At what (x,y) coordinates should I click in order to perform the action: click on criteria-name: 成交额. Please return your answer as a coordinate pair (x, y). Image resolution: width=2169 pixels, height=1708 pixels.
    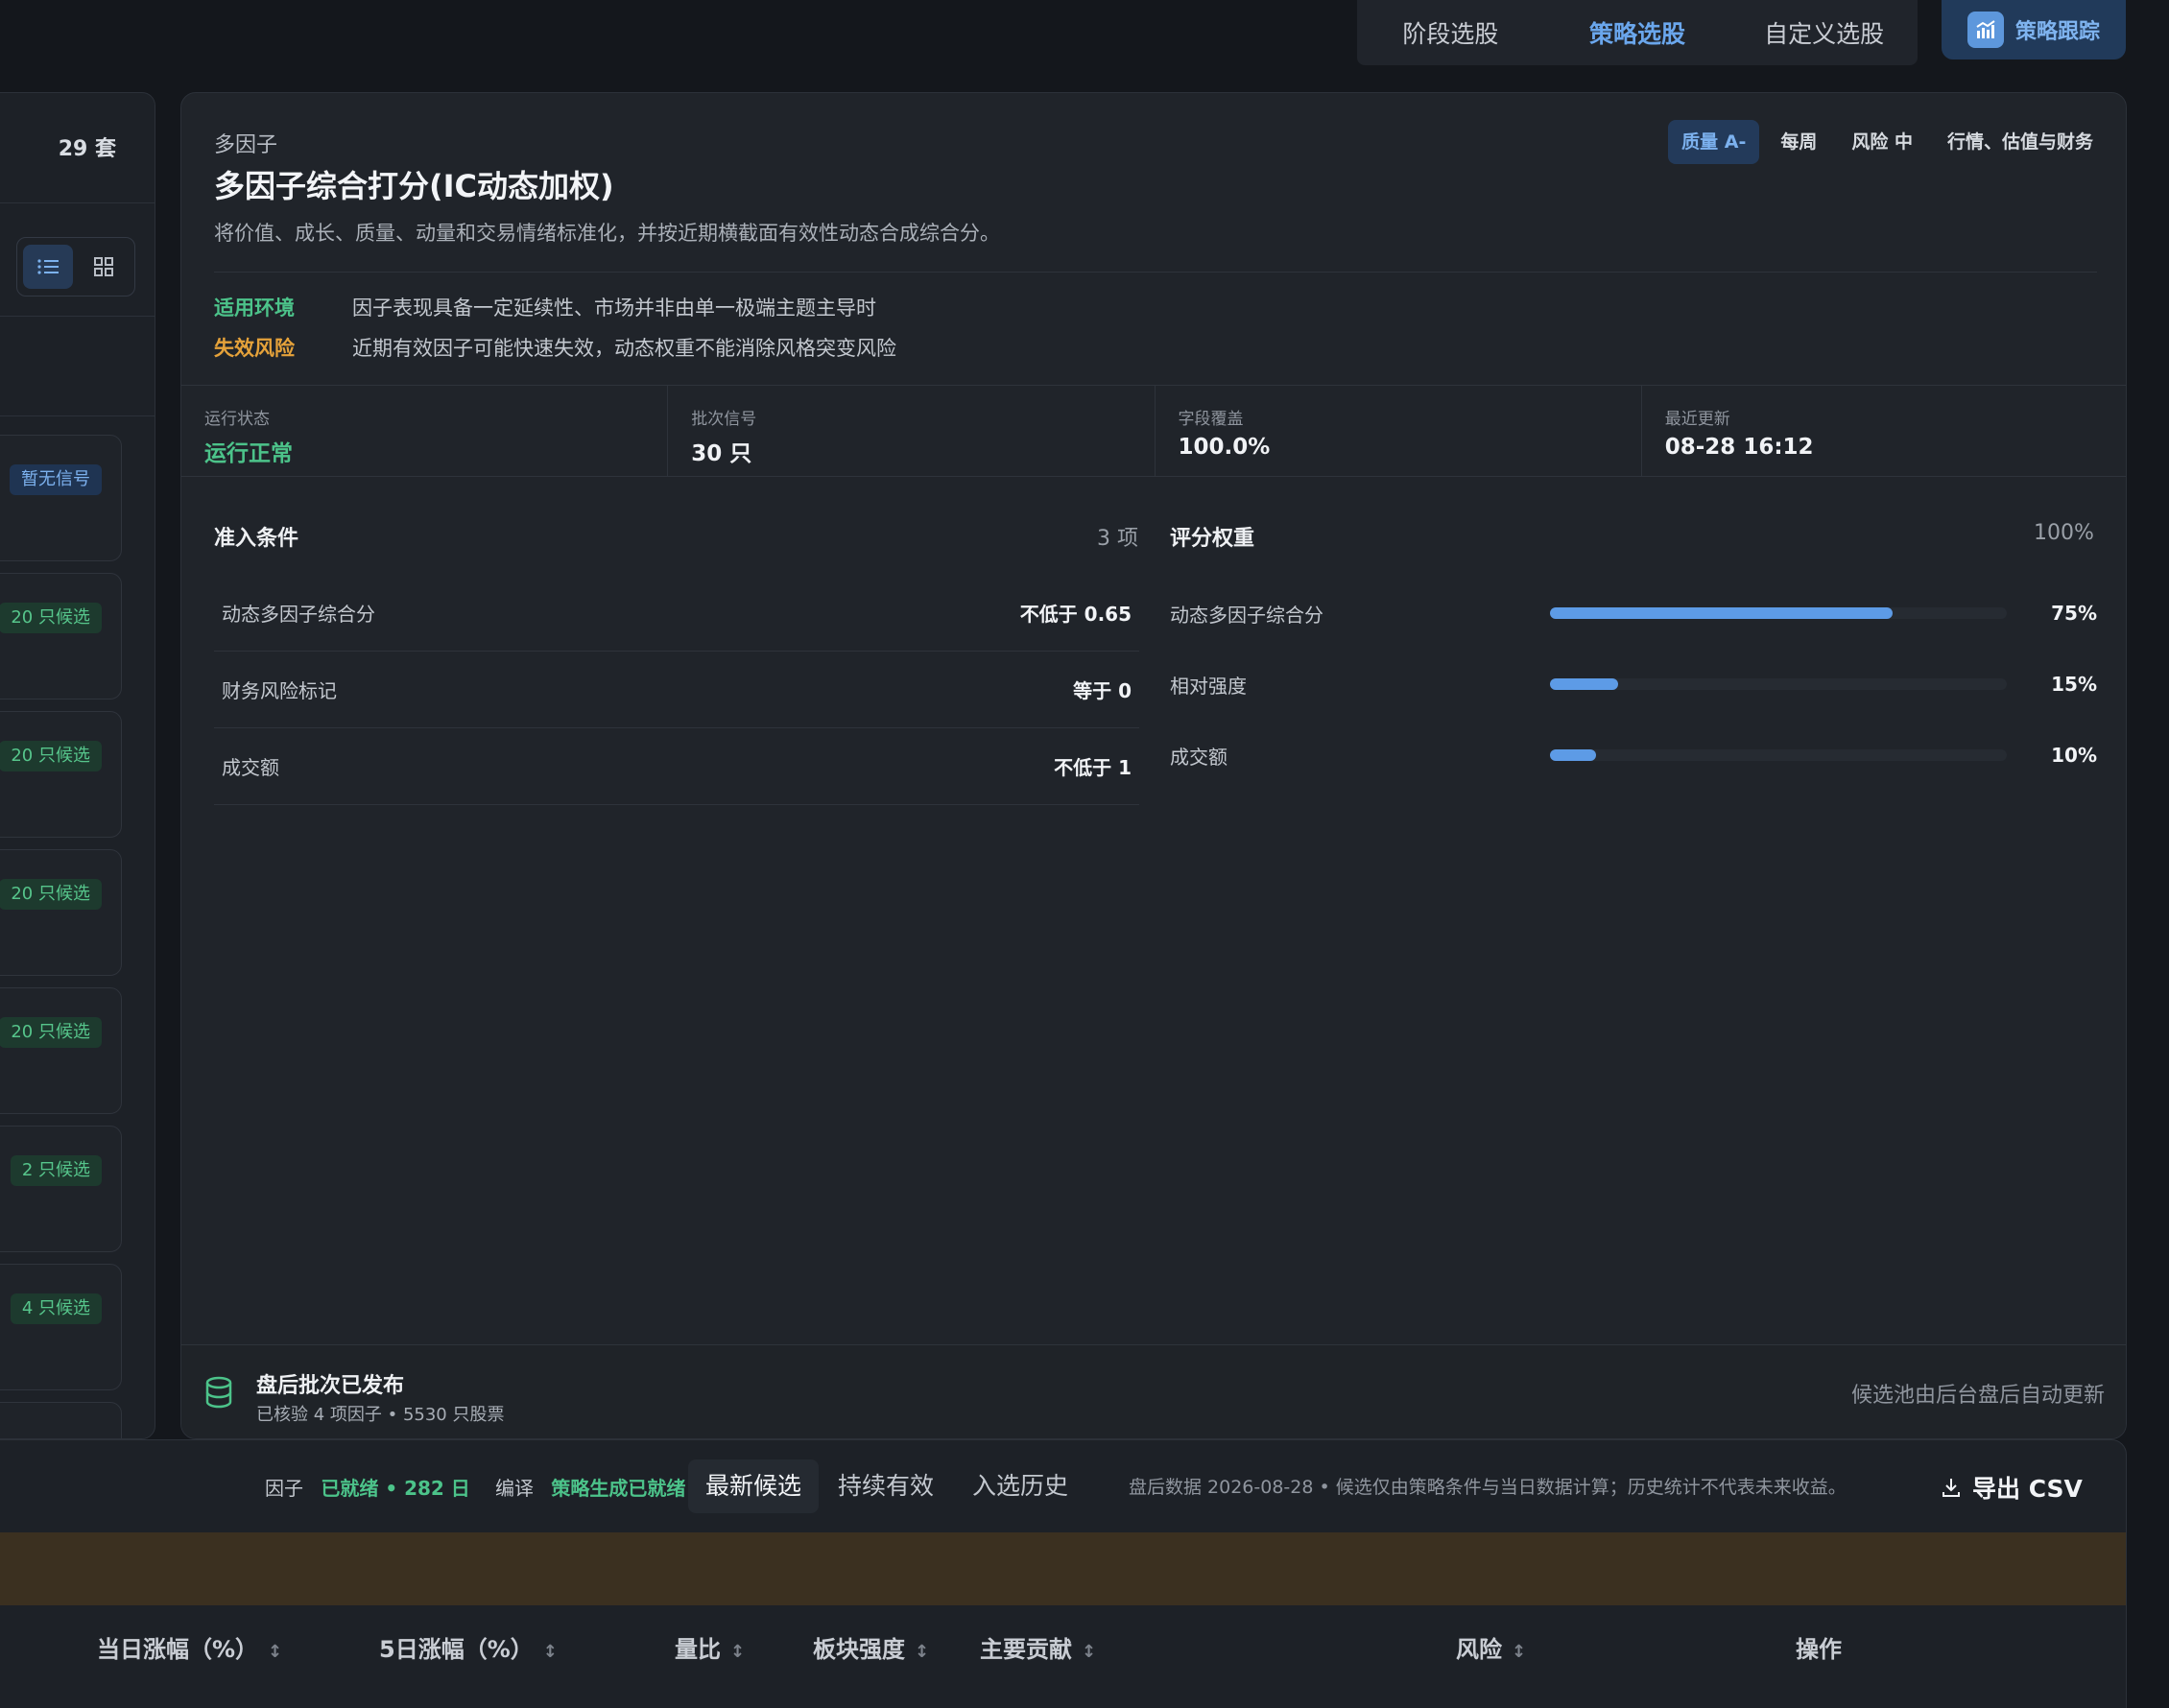
    Looking at the image, I should click on (251, 767).